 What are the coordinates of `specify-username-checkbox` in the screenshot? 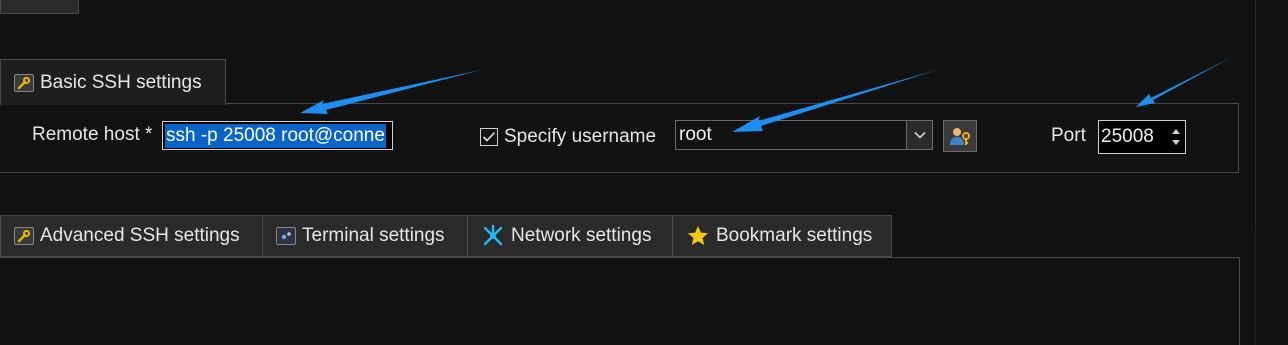 It's located at (489, 137).